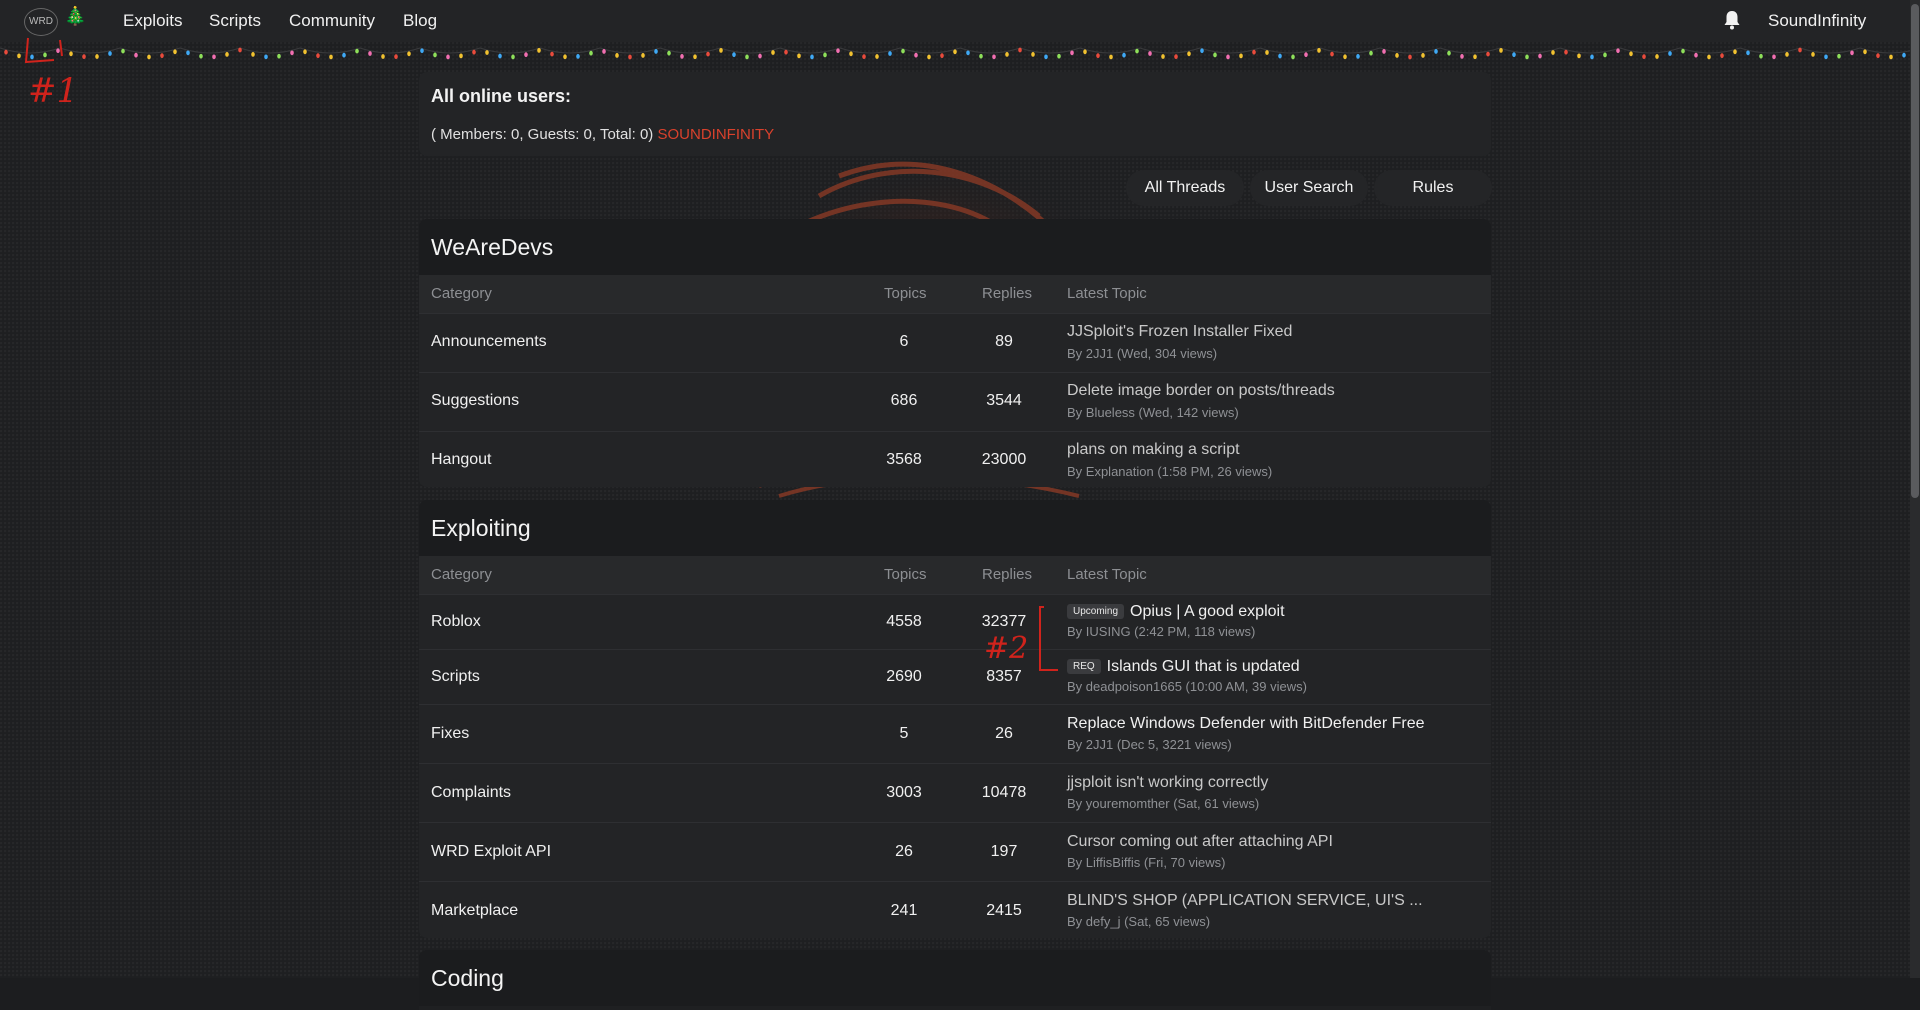 The width and height of the screenshot is (1920, 1010). I want to click on all-threads-button: All Threads, so click(1185, 188).